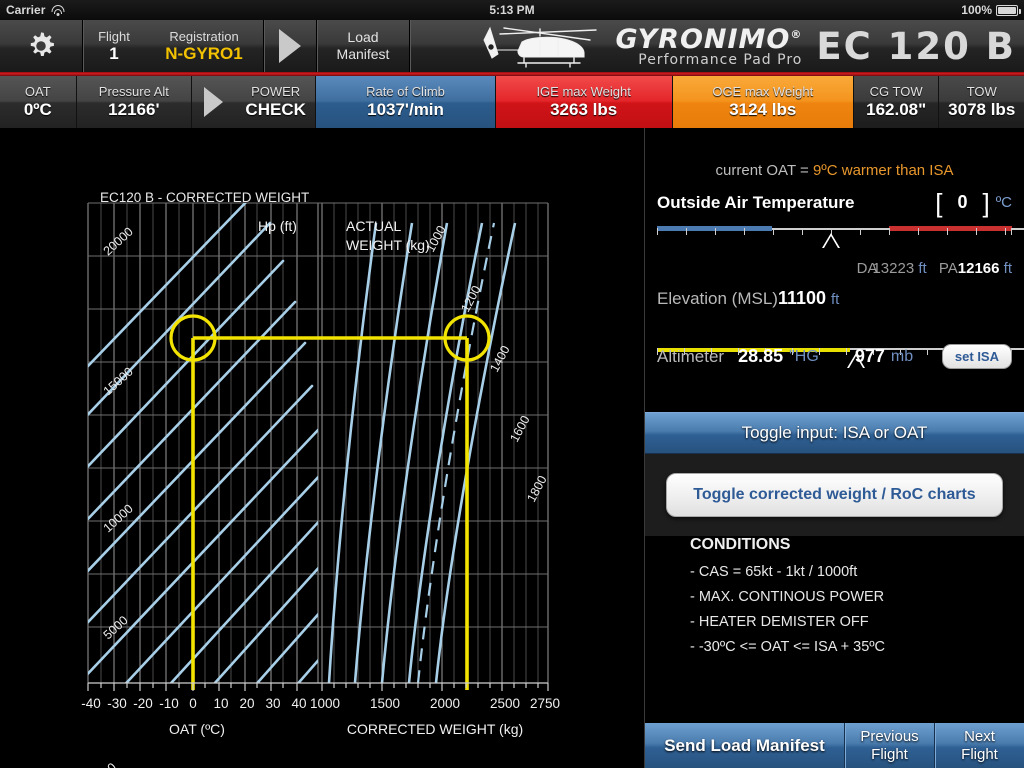 The width and height of the screenshot is (1024, 768). I want to click on datastrip-value: 0ºC, so click(37, 109).